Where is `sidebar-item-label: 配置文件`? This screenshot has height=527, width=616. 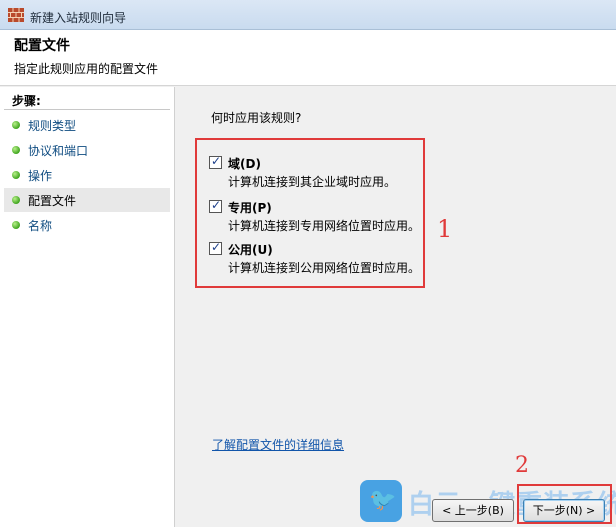 sidebar-item-label: 配置文件 is located at coordinates (52, 201).